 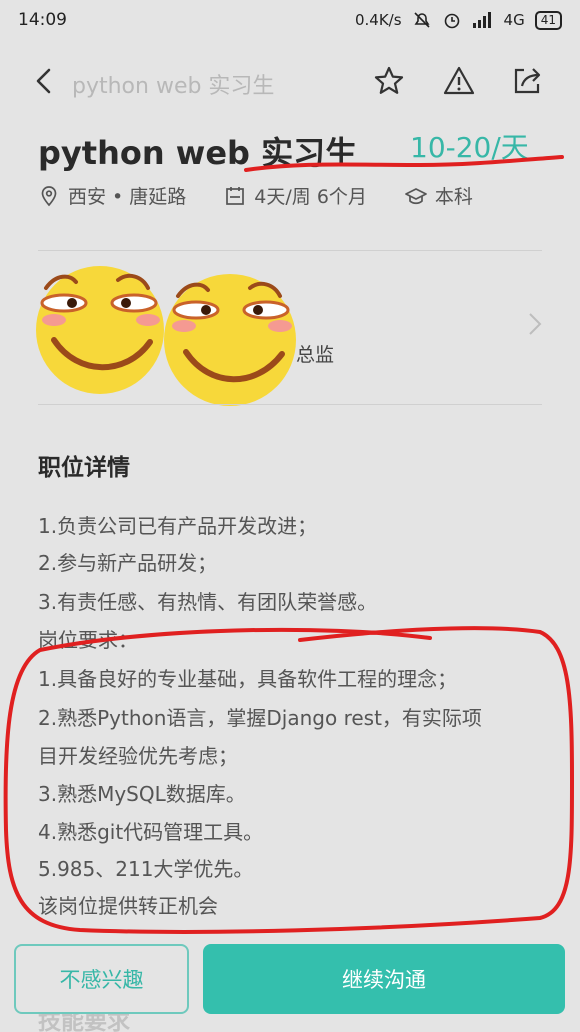 I want to click on location: 西安 • 唐延路, so click(x=112, y=195).